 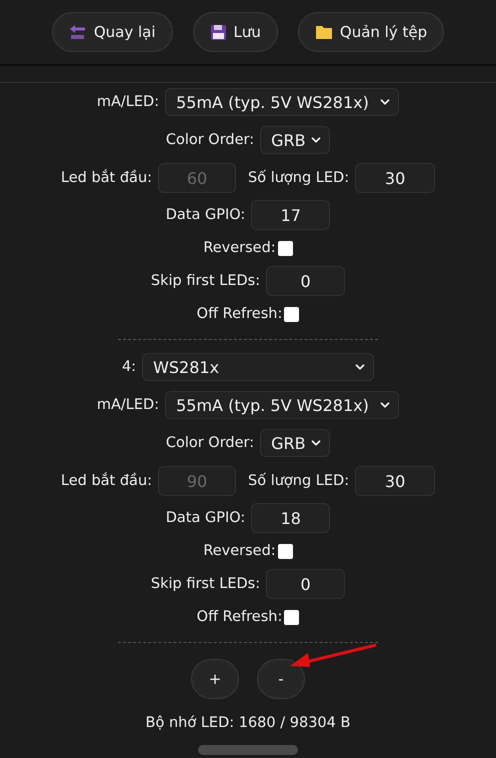 I want to click on bus-button: -, so click(x=281, y=679).